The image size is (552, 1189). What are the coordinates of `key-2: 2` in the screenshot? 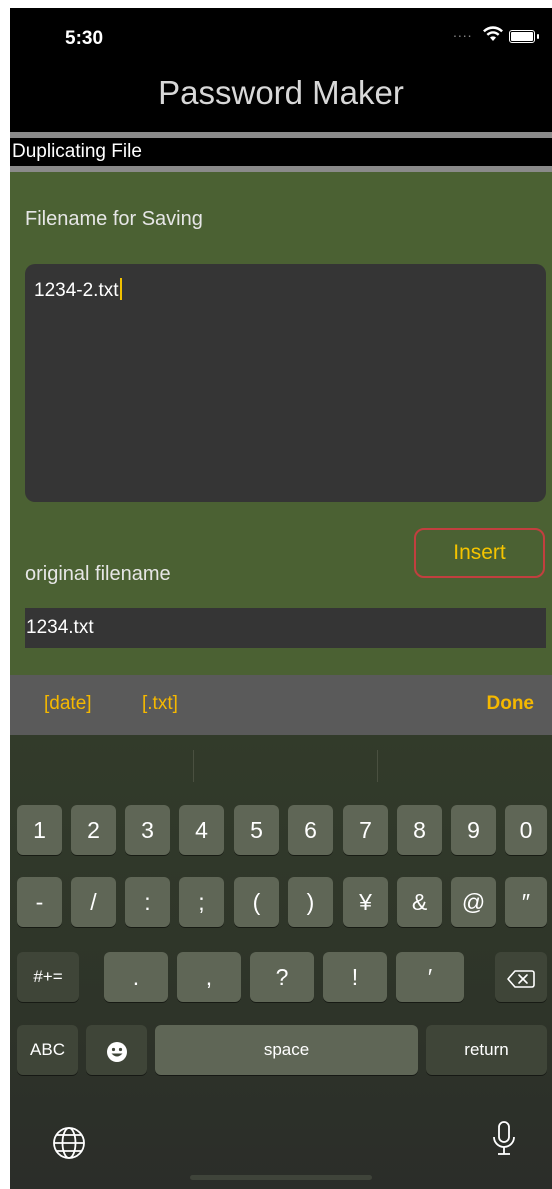 It's located at (93, 830).